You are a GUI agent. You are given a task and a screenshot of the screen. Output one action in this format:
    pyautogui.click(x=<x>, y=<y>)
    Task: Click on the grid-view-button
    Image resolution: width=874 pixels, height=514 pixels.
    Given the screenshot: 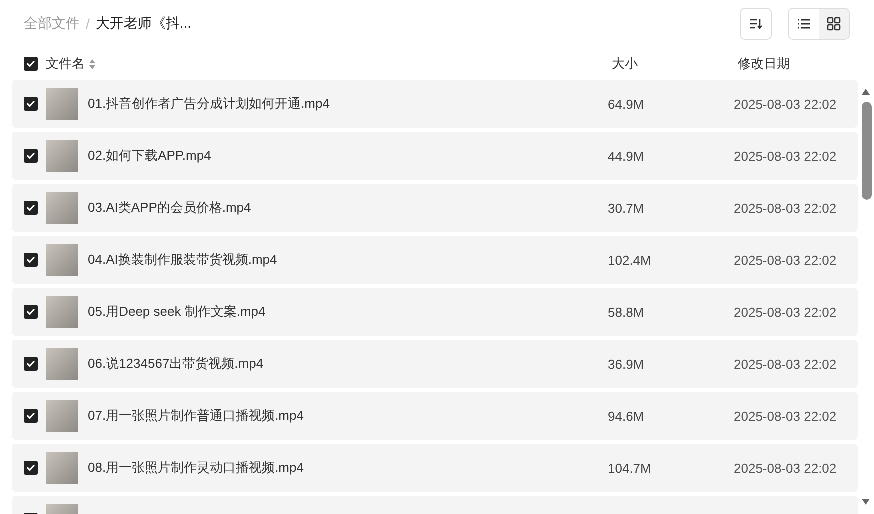 What is the action you would take?
    pyautogui.click(x=834, y=24)
    